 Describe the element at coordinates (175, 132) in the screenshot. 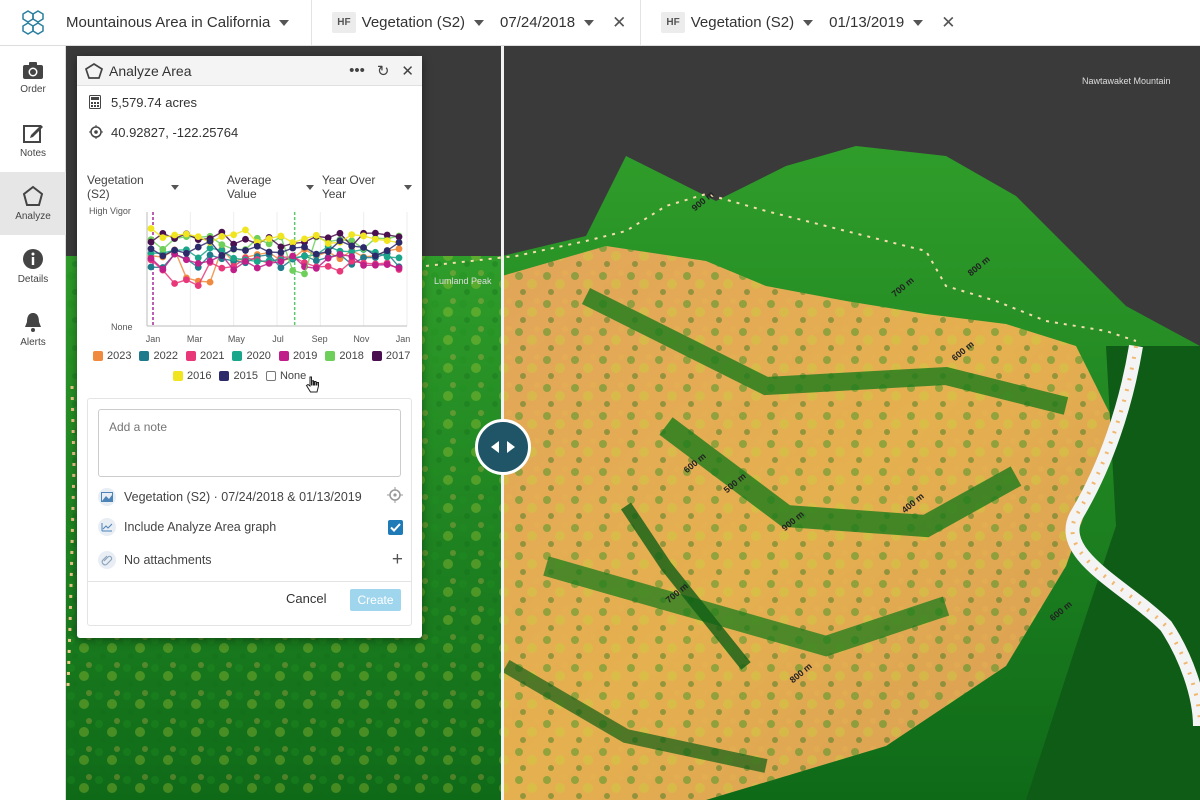

I see `coords-value: 40.92827, -122.25764` at that location.